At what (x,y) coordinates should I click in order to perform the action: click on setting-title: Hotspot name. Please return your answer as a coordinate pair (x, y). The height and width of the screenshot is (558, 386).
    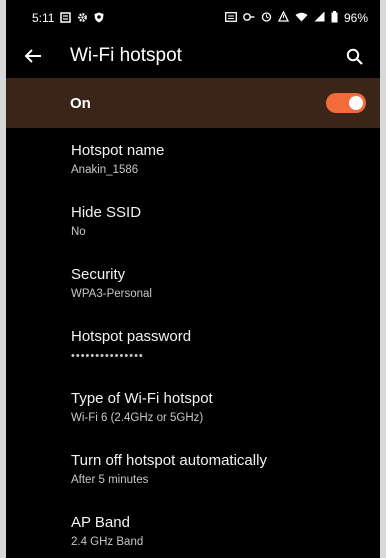
    Looking at the image, I should click on (118, 150).